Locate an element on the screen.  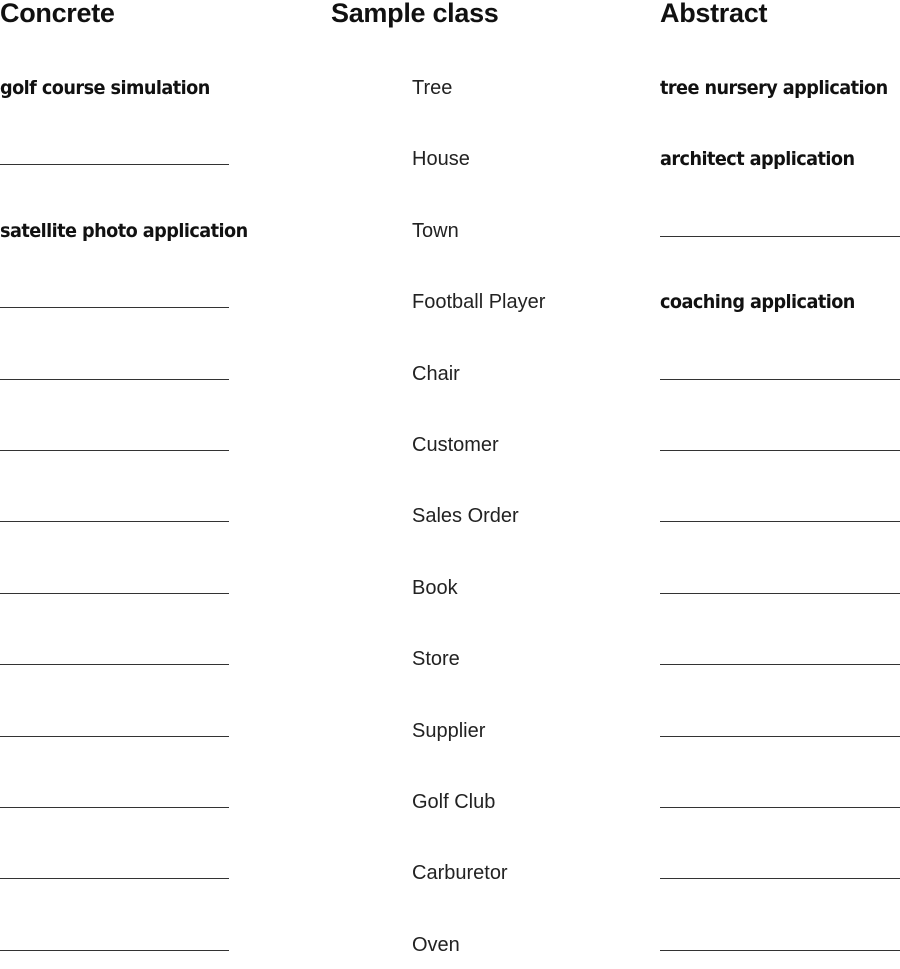
concrete-answer: satellite photo application is located at coordinates (124, 230).